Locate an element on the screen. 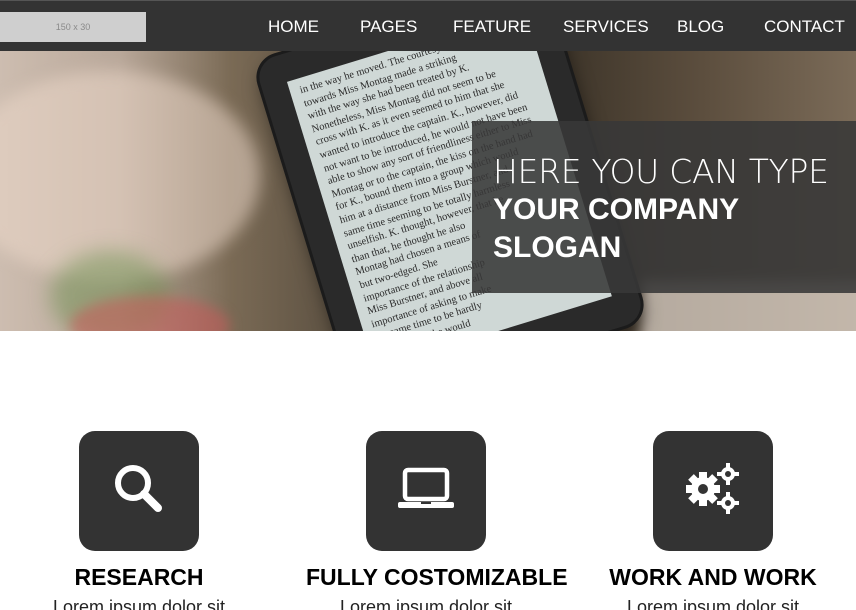  nav-link-feature: FEATURE is located at coordinates (492, 27).